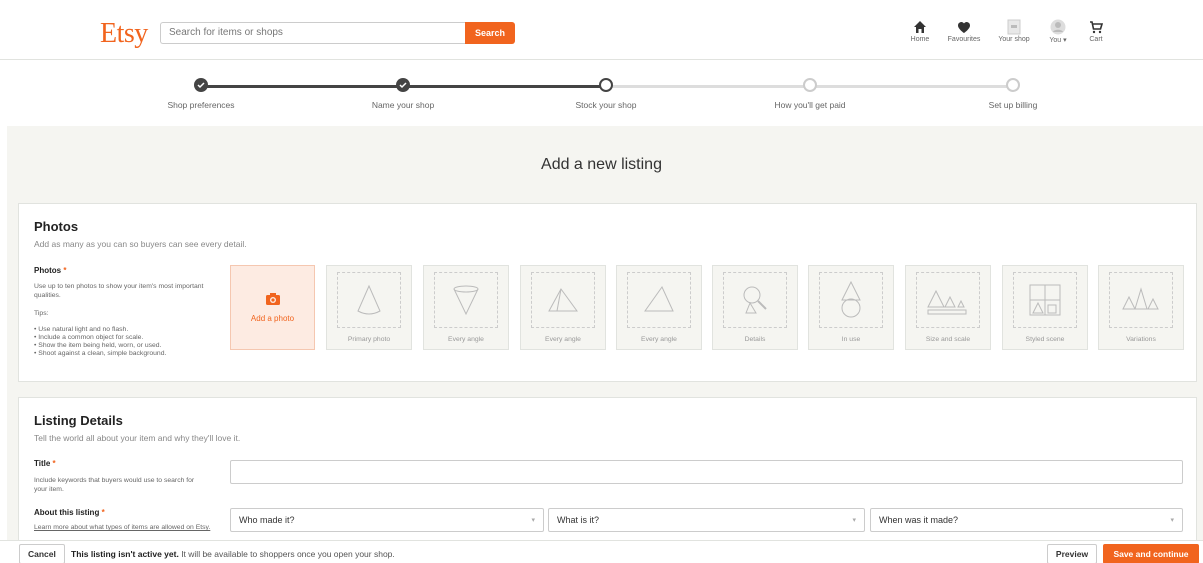  What do you see at coordinates (100, 346) in the screenshot?
I see `tip-item: Show the item being held, worn, or used.` at bounding box center [100, 346].